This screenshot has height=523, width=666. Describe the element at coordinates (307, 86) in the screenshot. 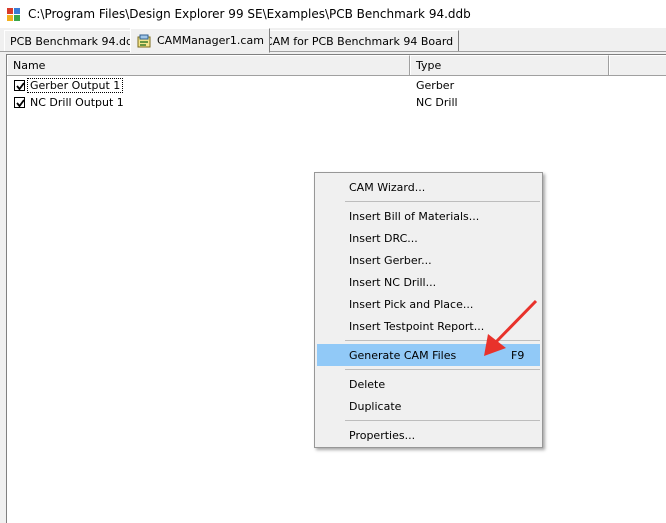

I see `table-row: Gerber Output 1 Gerber` at that location.